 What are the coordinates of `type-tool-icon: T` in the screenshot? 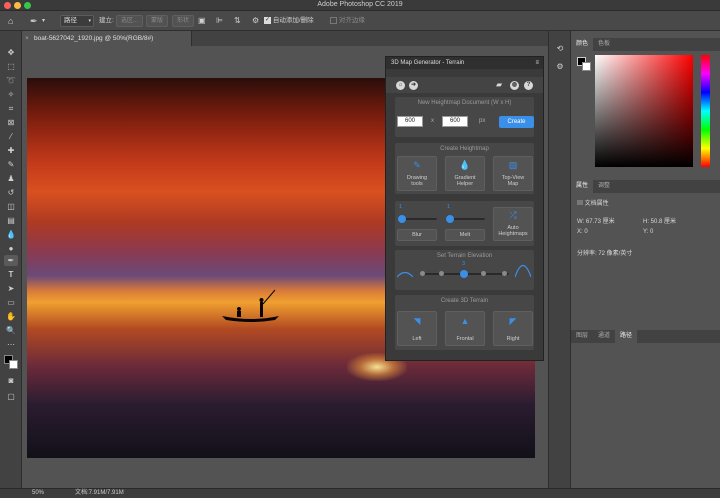 It's located at (11, 274).